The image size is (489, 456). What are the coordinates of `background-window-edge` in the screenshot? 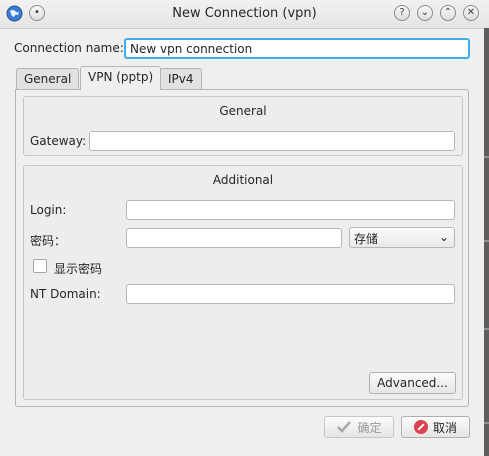 It's located at (486, 242).